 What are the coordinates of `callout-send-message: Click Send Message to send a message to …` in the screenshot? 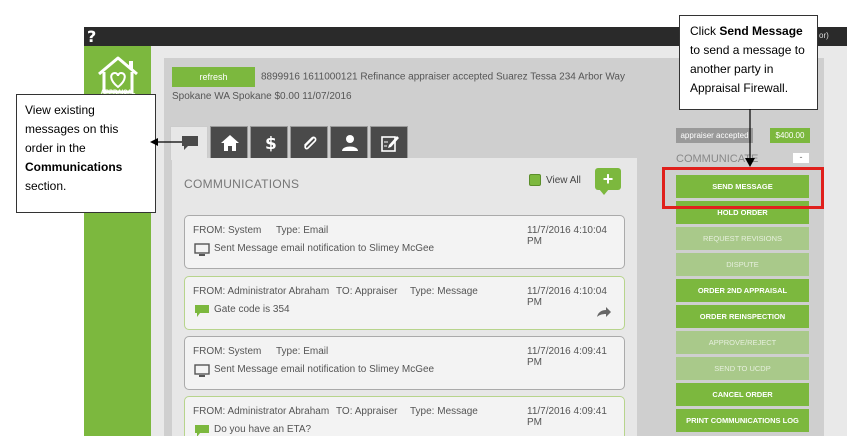 It's located at (748, 62).